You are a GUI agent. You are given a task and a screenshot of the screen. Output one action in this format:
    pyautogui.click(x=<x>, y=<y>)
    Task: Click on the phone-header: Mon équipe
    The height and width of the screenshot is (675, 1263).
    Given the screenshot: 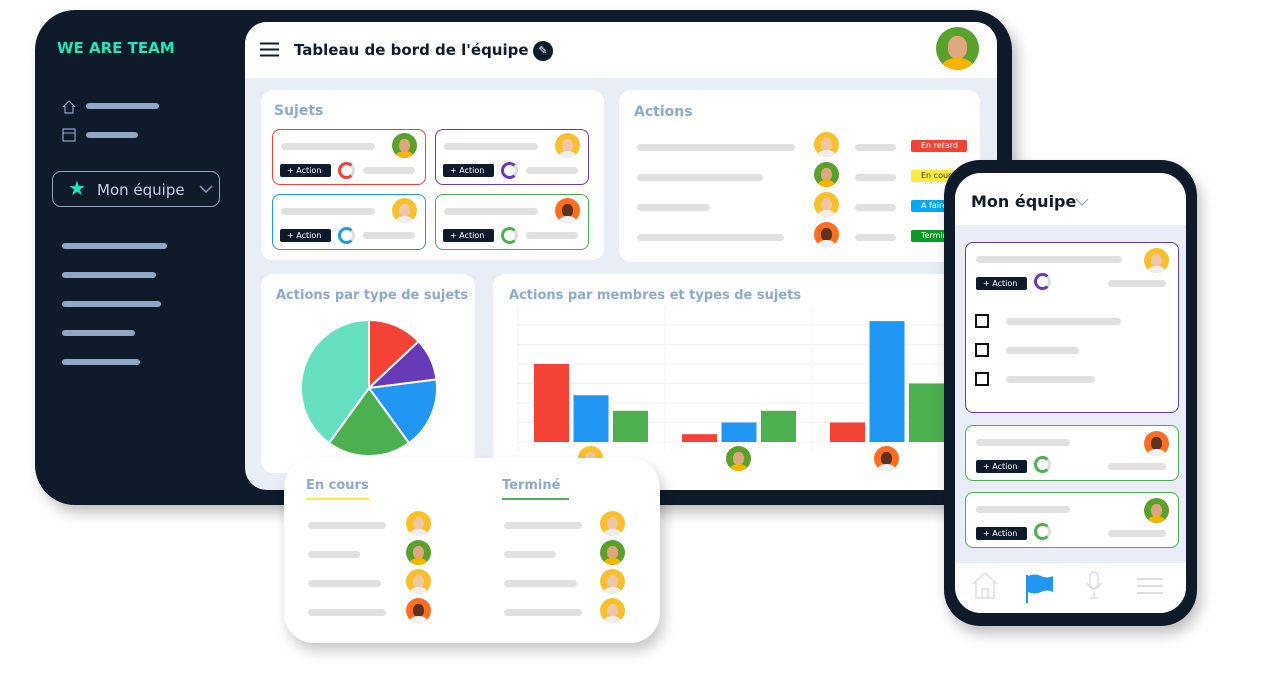 What is the action you would take?
    pyautogui.click(x=1070, y=199)
    